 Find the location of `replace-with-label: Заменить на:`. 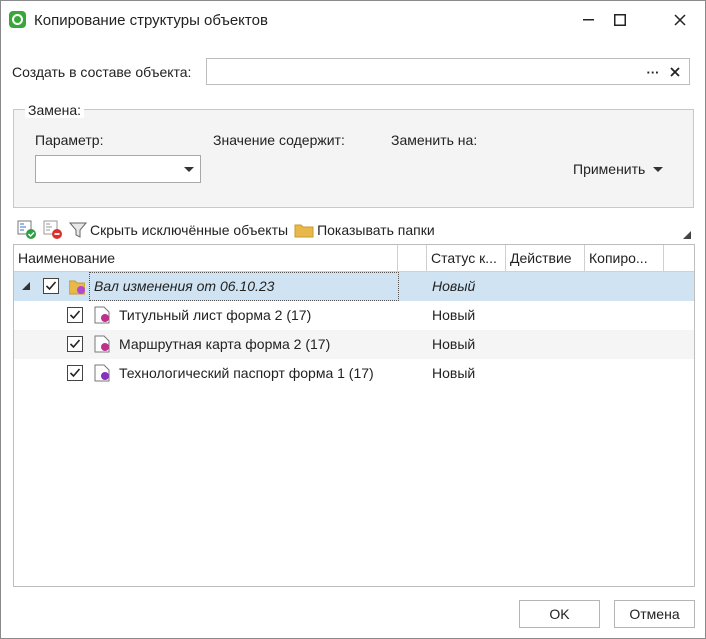

replace-with-label: Заменить на: is located at coordinates (434, 140).